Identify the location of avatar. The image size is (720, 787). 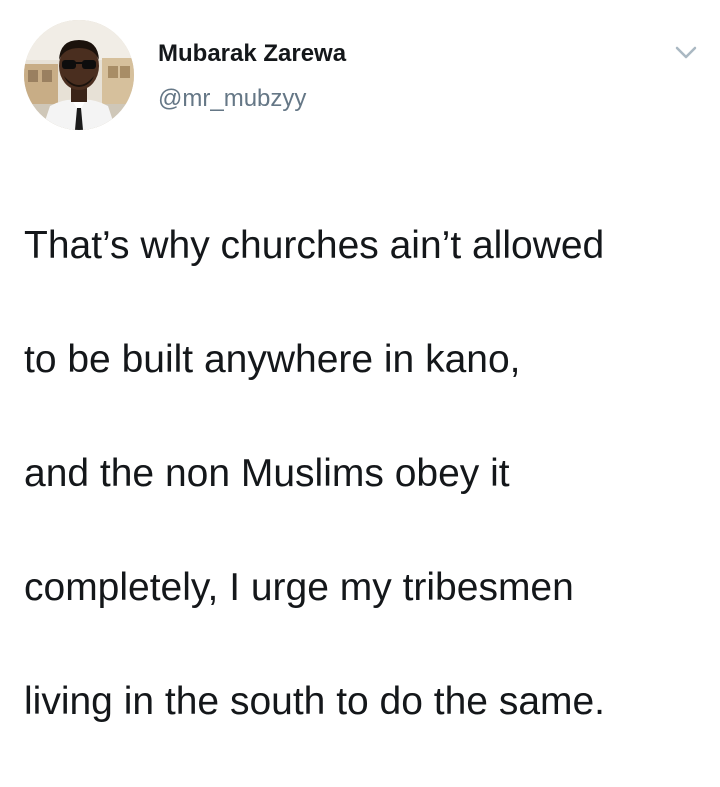
(79, 75).